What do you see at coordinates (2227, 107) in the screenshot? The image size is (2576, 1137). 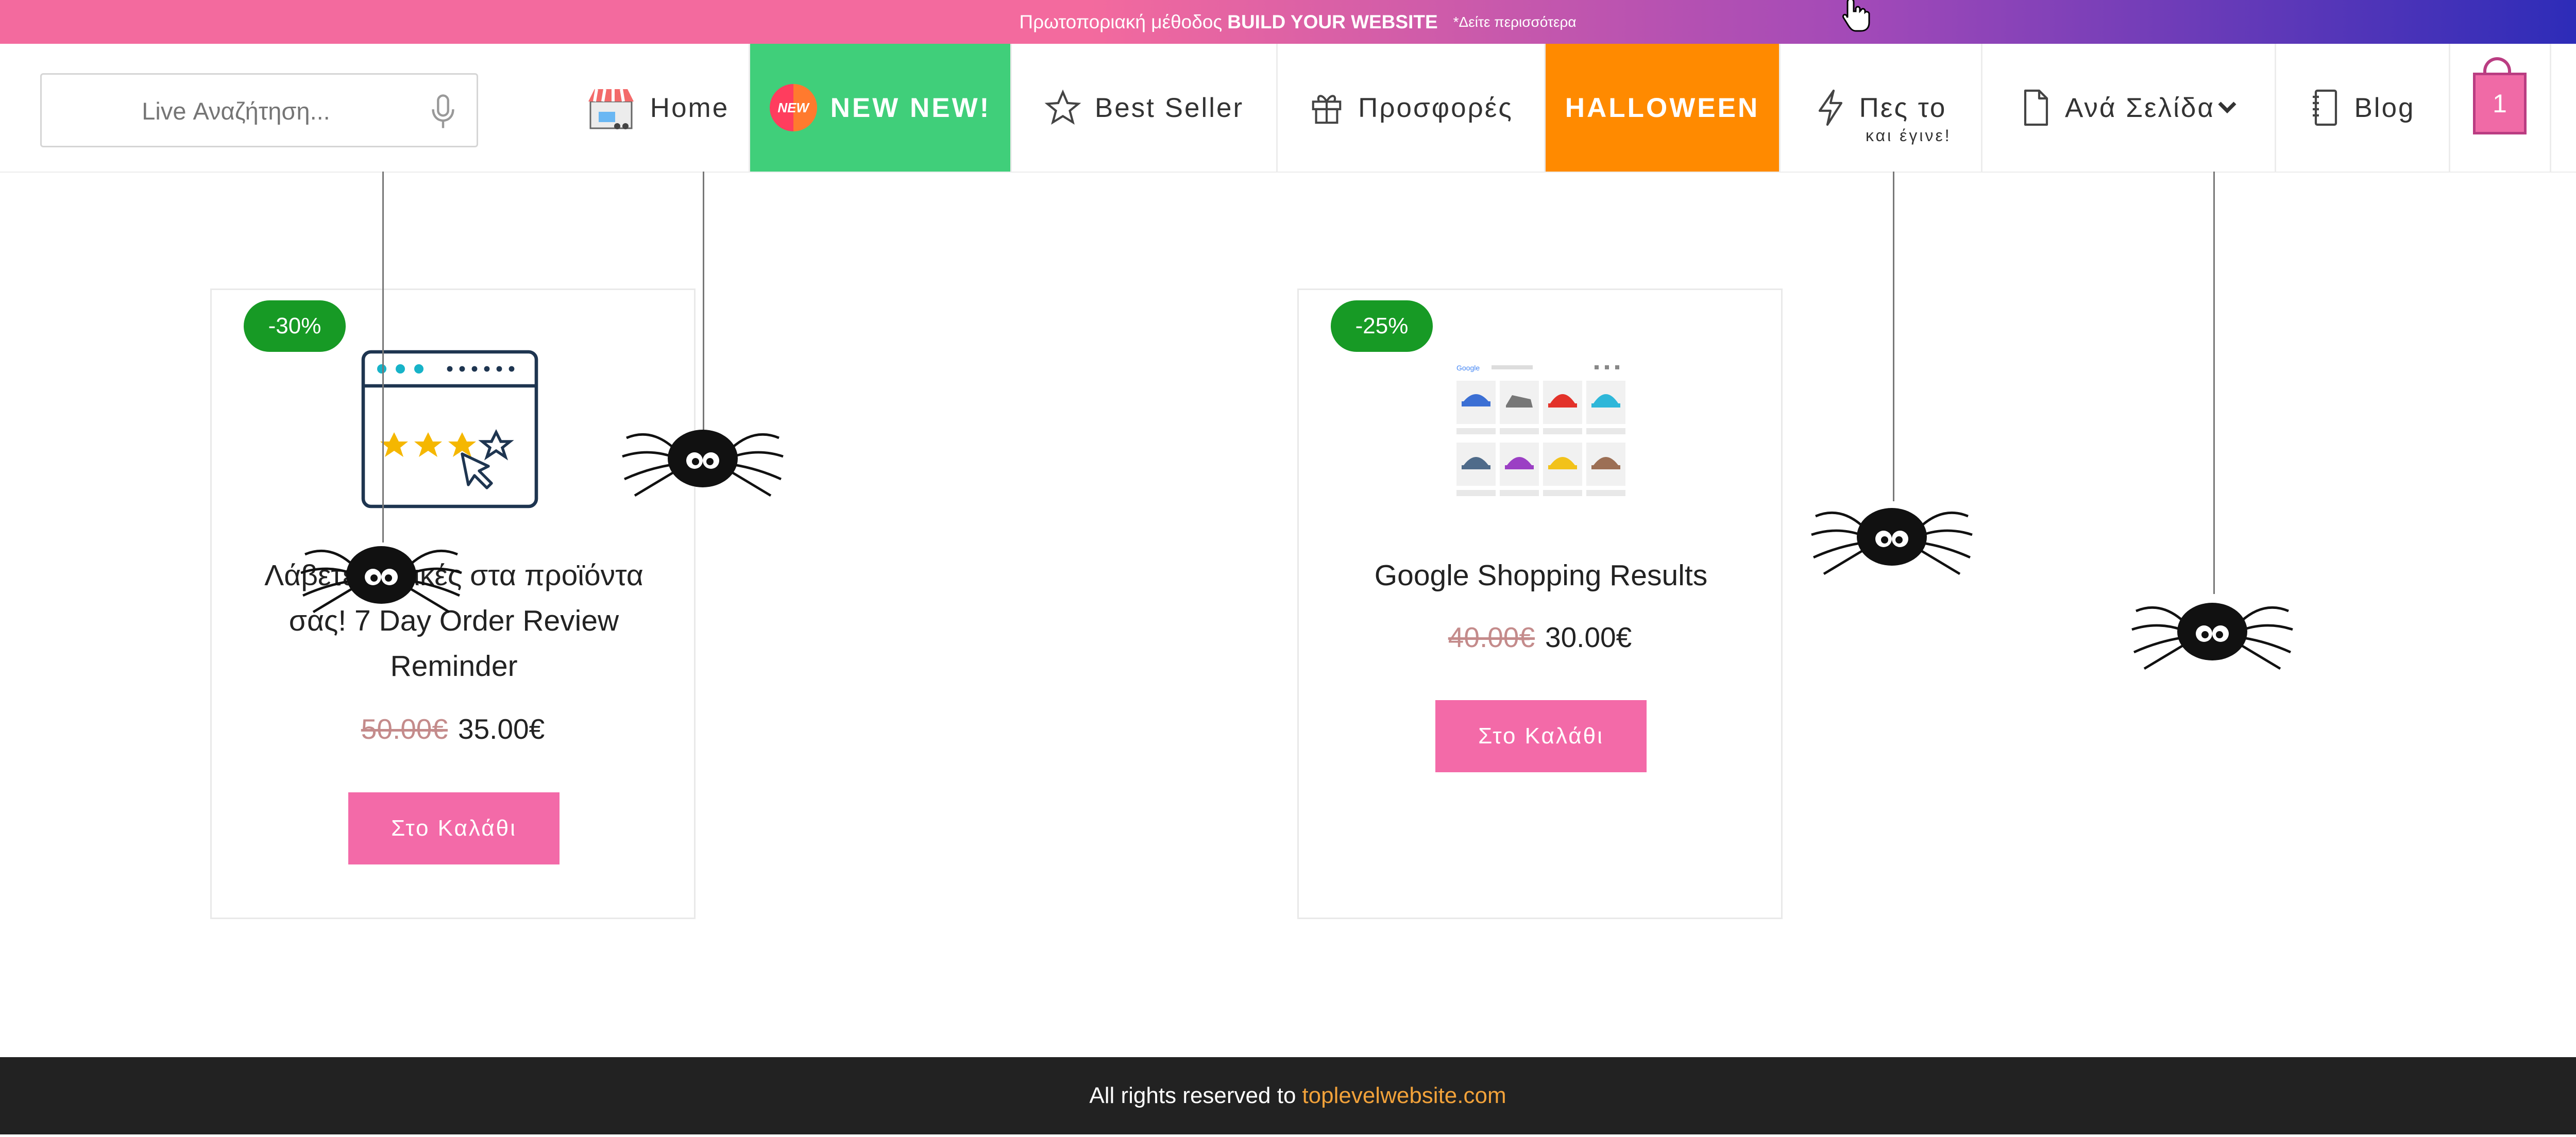 I see `chevron-down-icon` at bounding box center [2227, 107].